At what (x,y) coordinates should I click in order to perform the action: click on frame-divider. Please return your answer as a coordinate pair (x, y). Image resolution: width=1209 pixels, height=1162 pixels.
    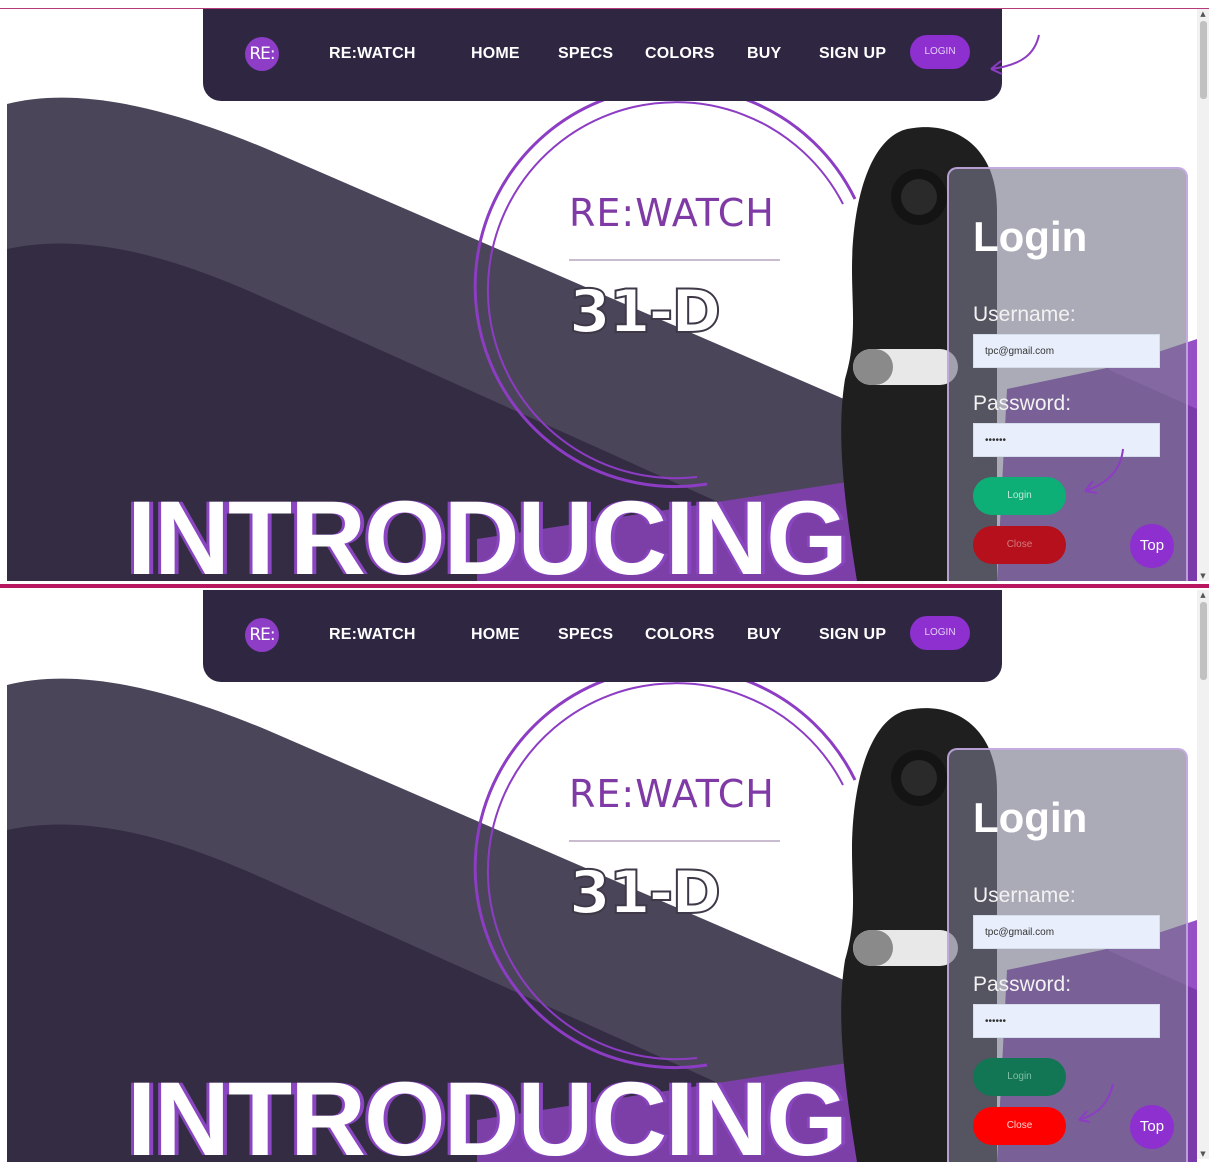
    Looking at the image, I should click on (604, 586).